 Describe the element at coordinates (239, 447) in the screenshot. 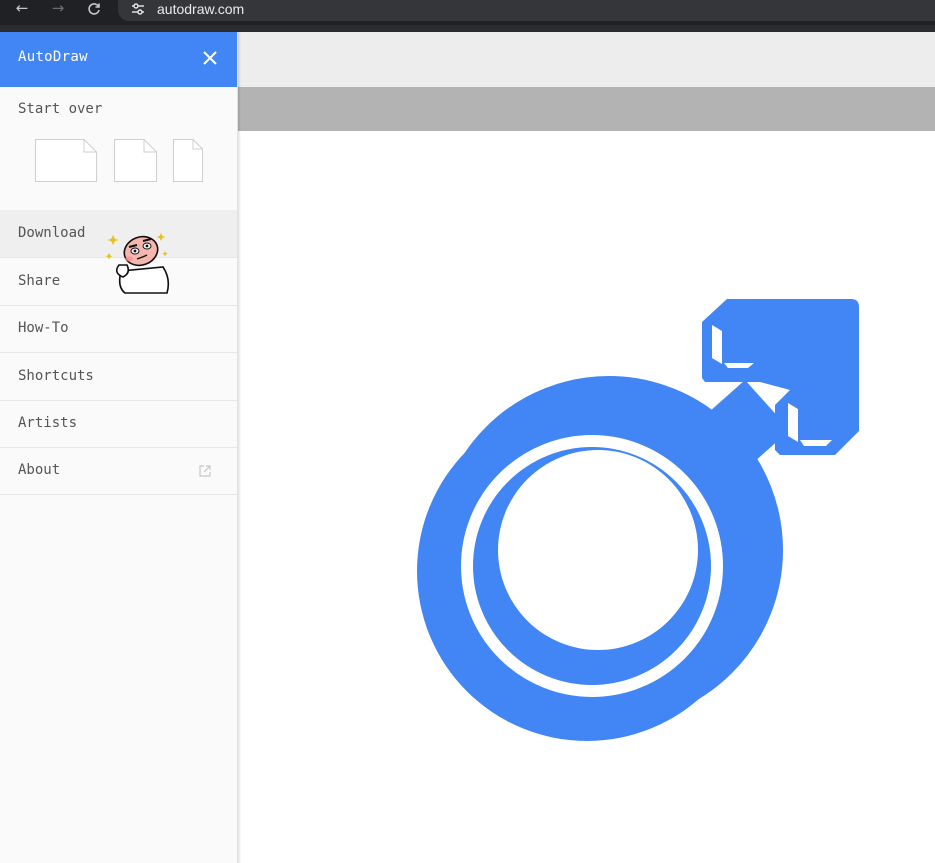

I see `sidebar-shadow` at that location.